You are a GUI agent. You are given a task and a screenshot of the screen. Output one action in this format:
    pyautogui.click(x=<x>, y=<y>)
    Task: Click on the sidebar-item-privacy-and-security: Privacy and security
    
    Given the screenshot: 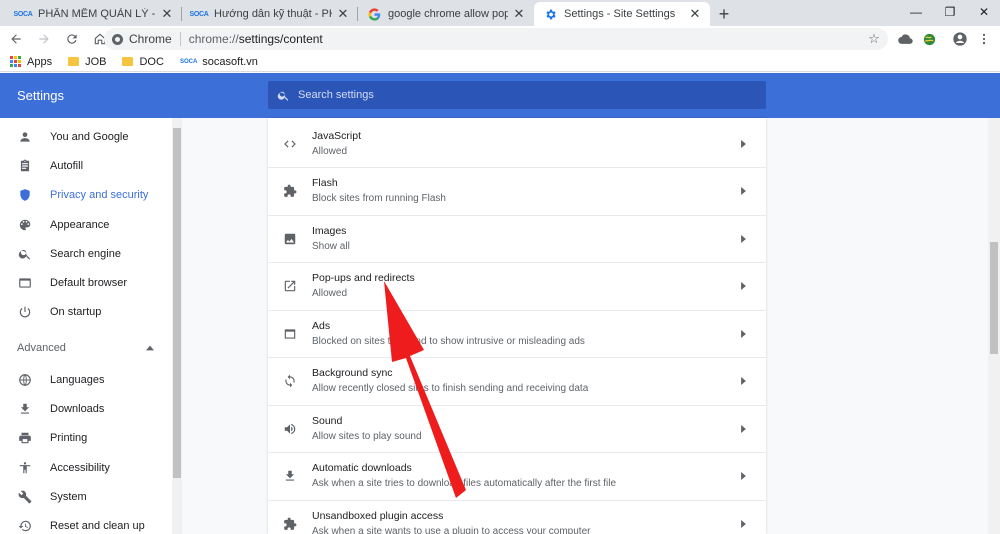 What is the action you would take?
    pyautogui.click(x=86, y=195)
    